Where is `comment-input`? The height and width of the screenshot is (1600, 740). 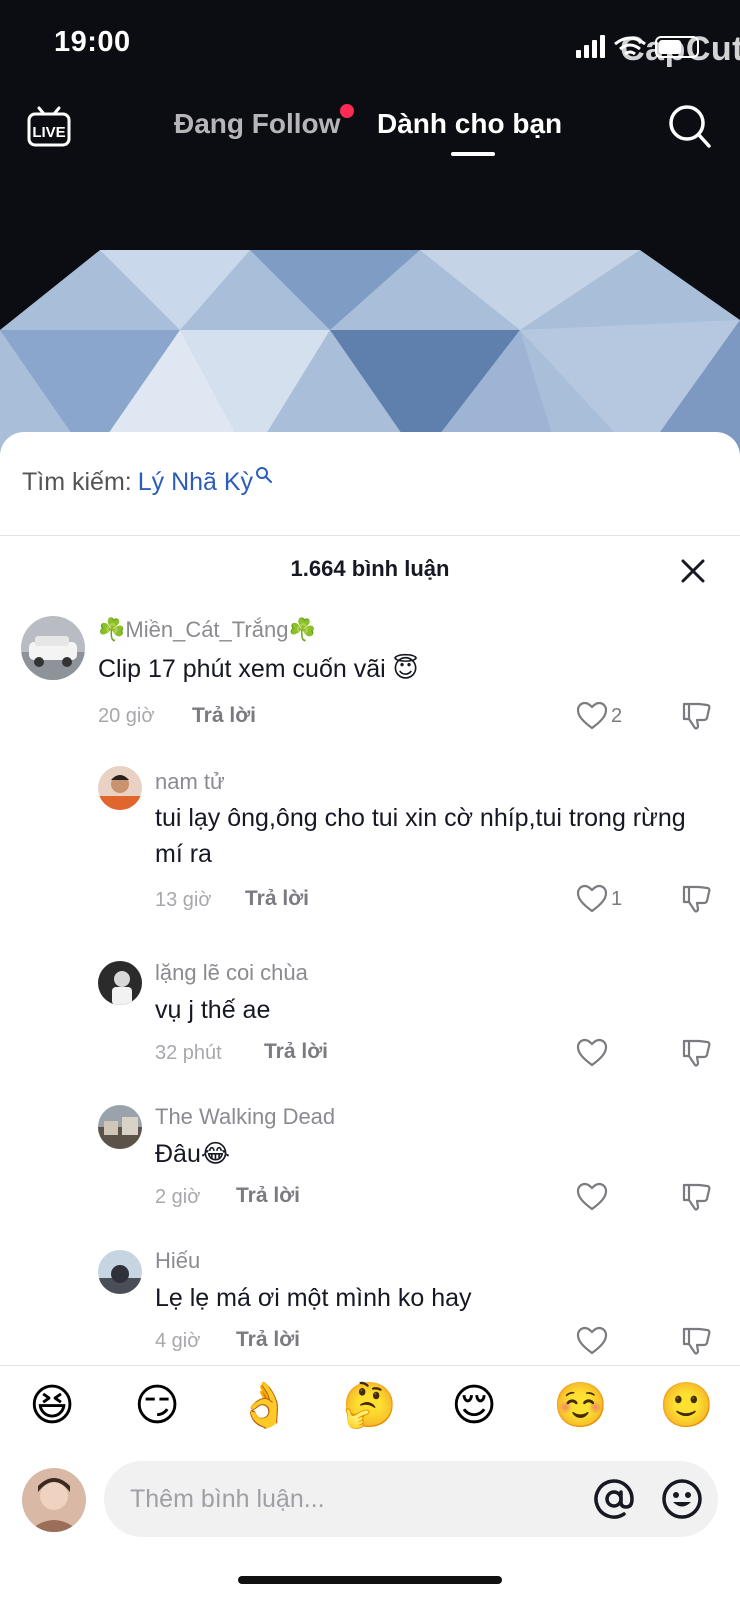 comment-input is located at coordinates (340, 1499).